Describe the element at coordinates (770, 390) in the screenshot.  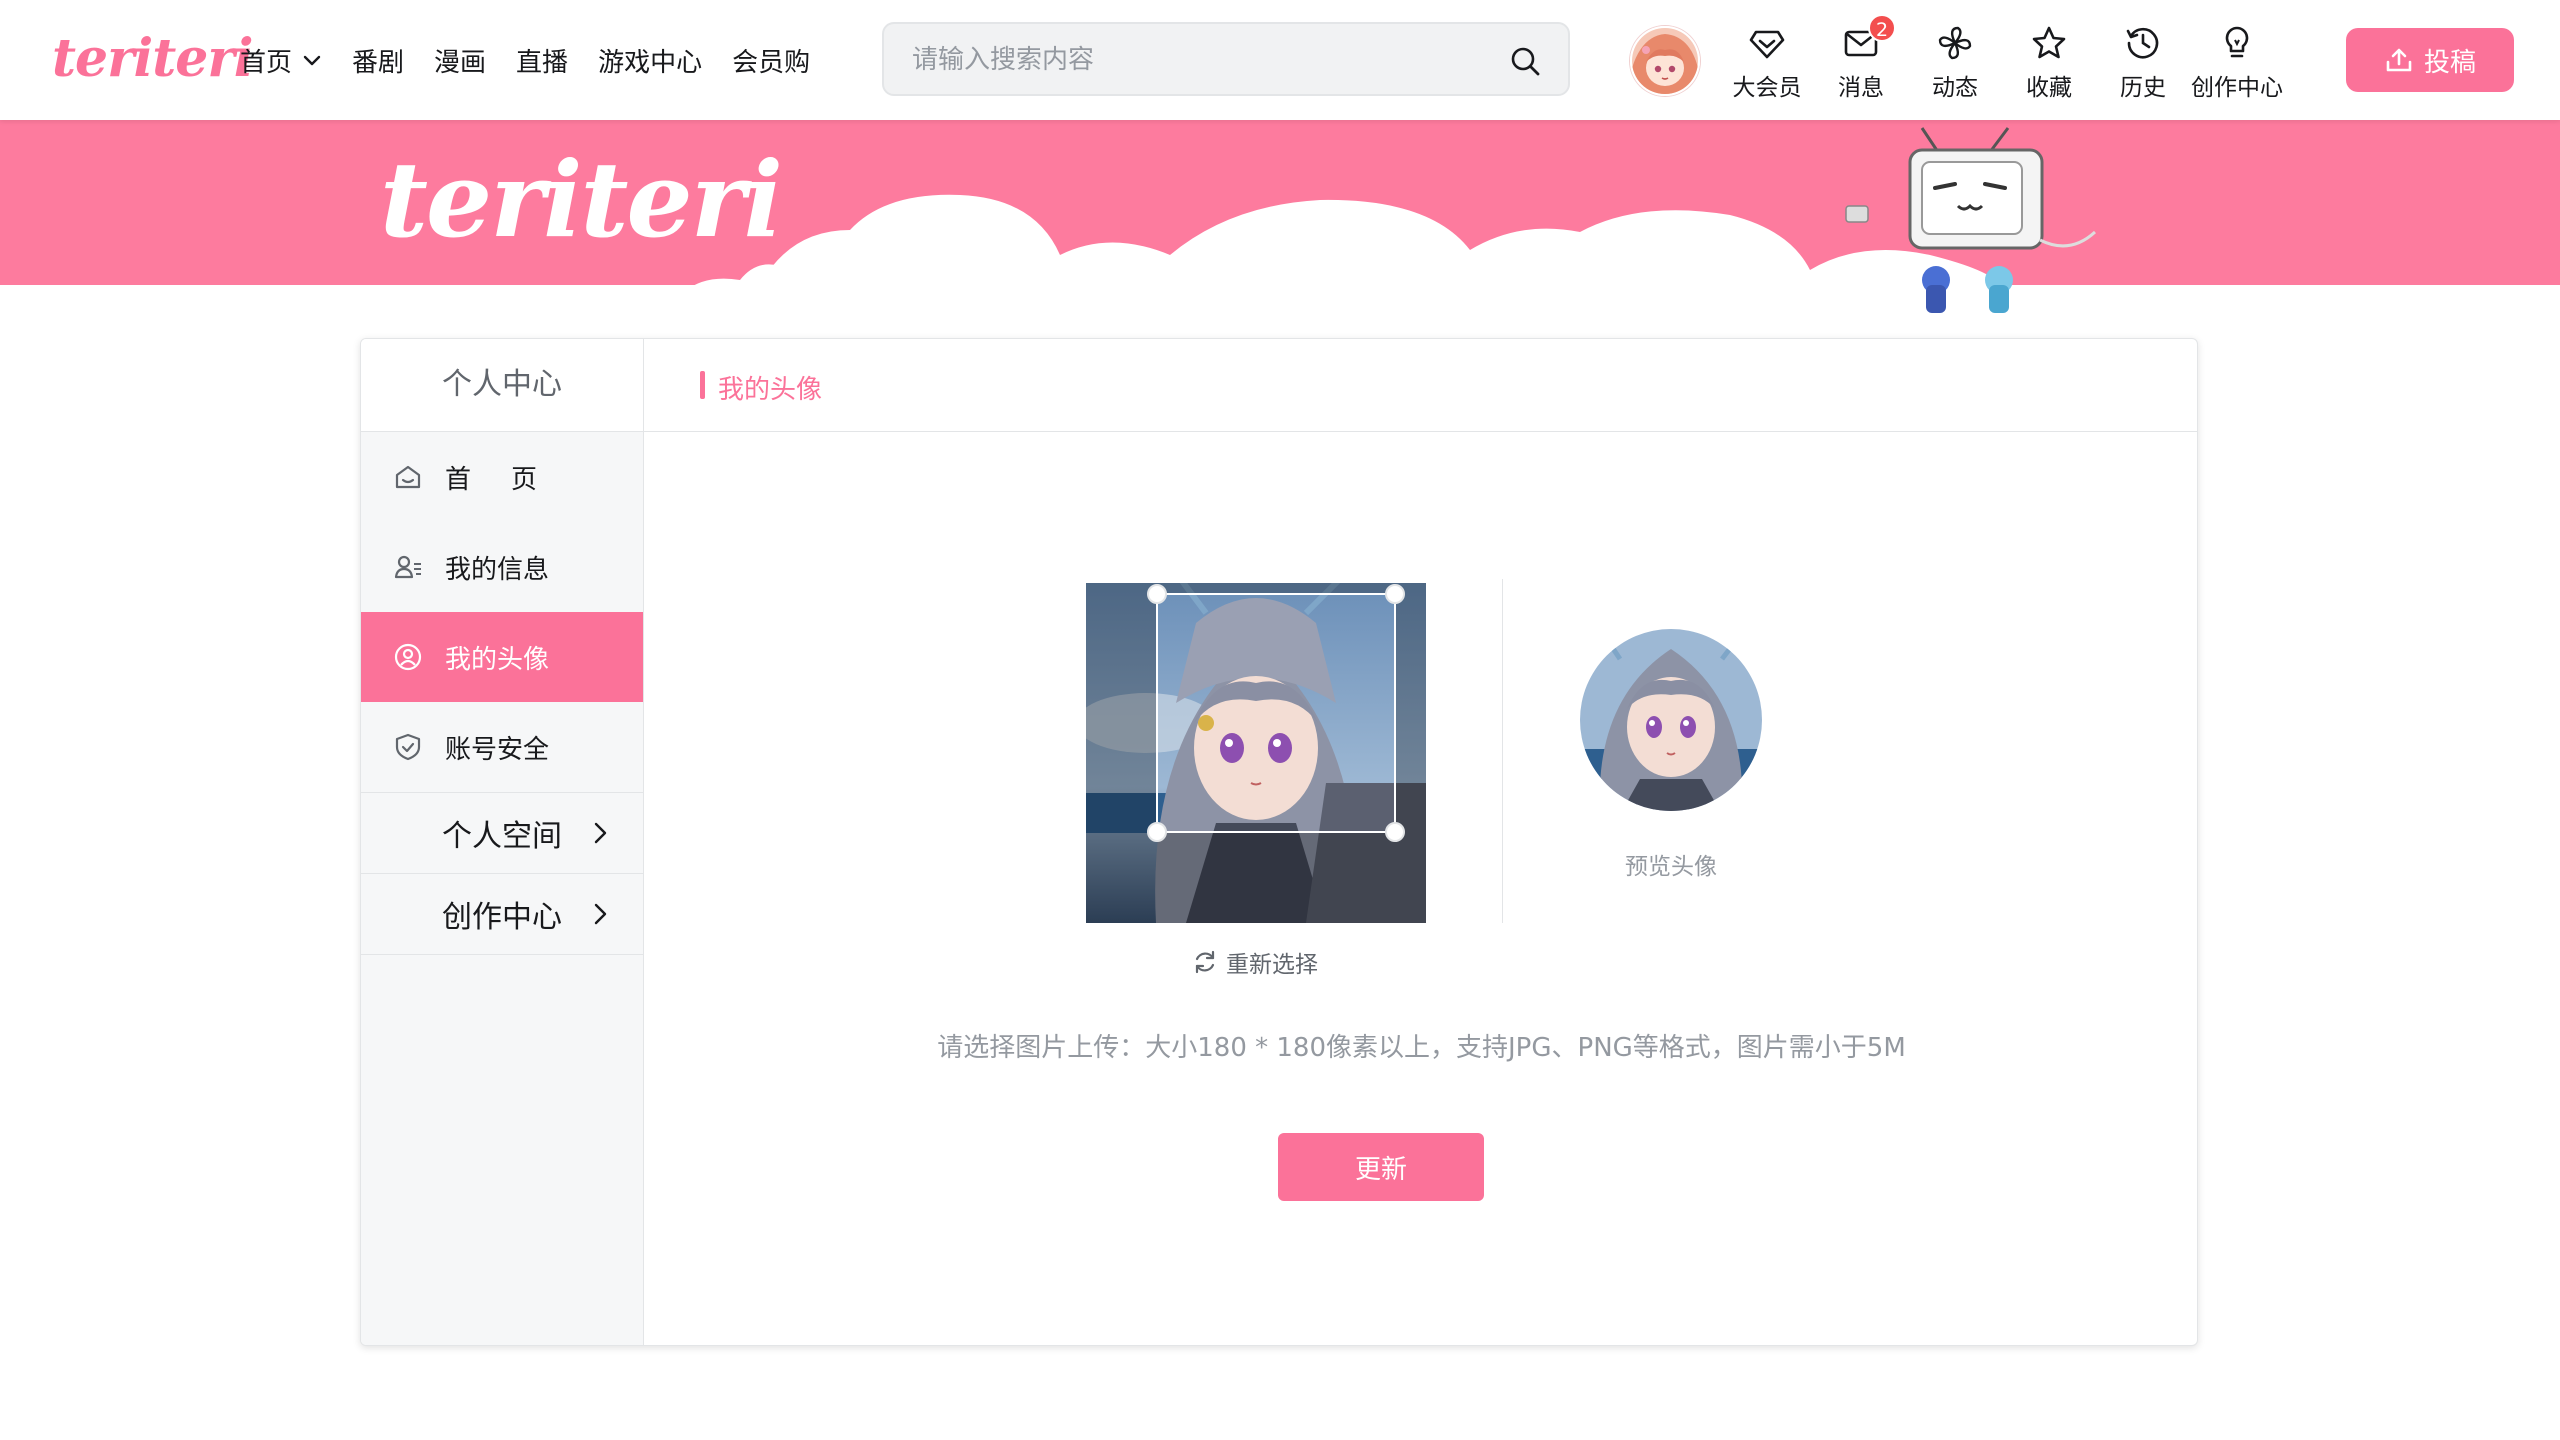
I see `panel-title: 我的头像` at that location.